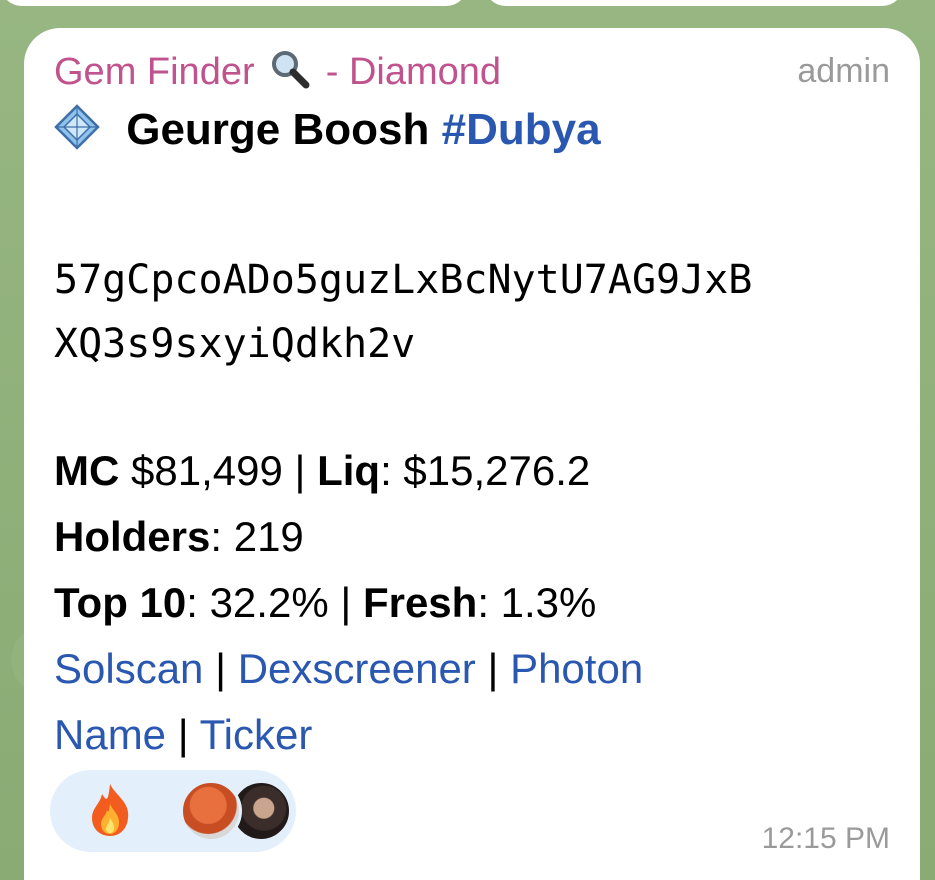 This screenshot has height=880, width=935. What do you see at coordinates (268, 536) in the screenshot?
I see `holders-value: 219` at bounding box center [268, 536].